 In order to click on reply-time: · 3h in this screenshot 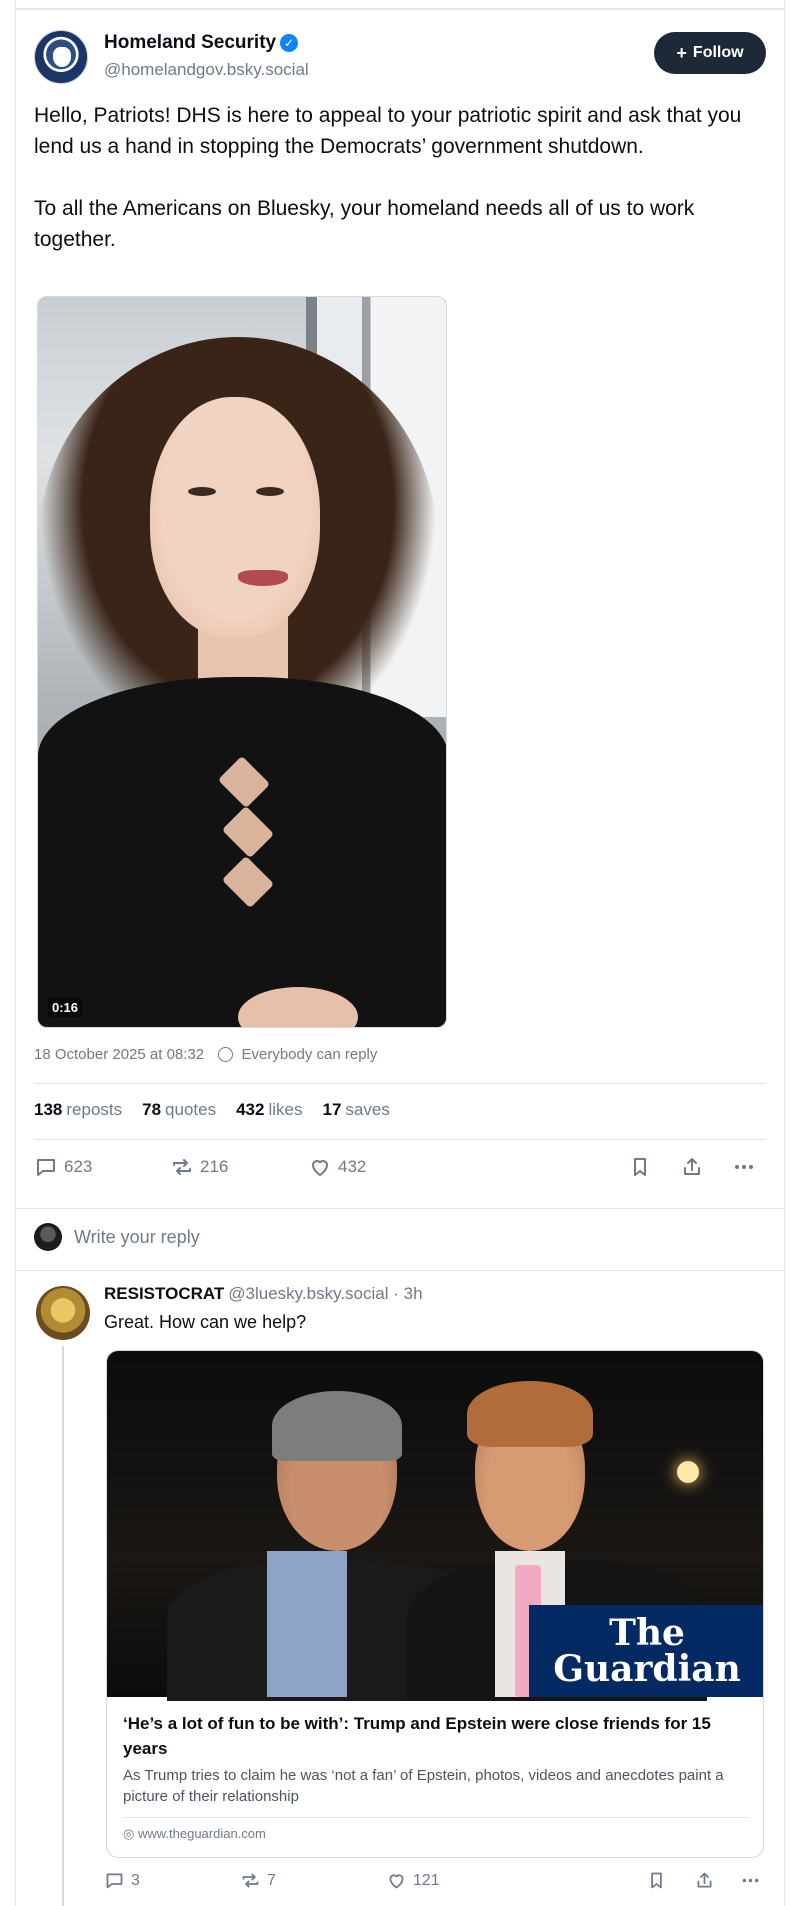, I will do `click(407, 1293)`.